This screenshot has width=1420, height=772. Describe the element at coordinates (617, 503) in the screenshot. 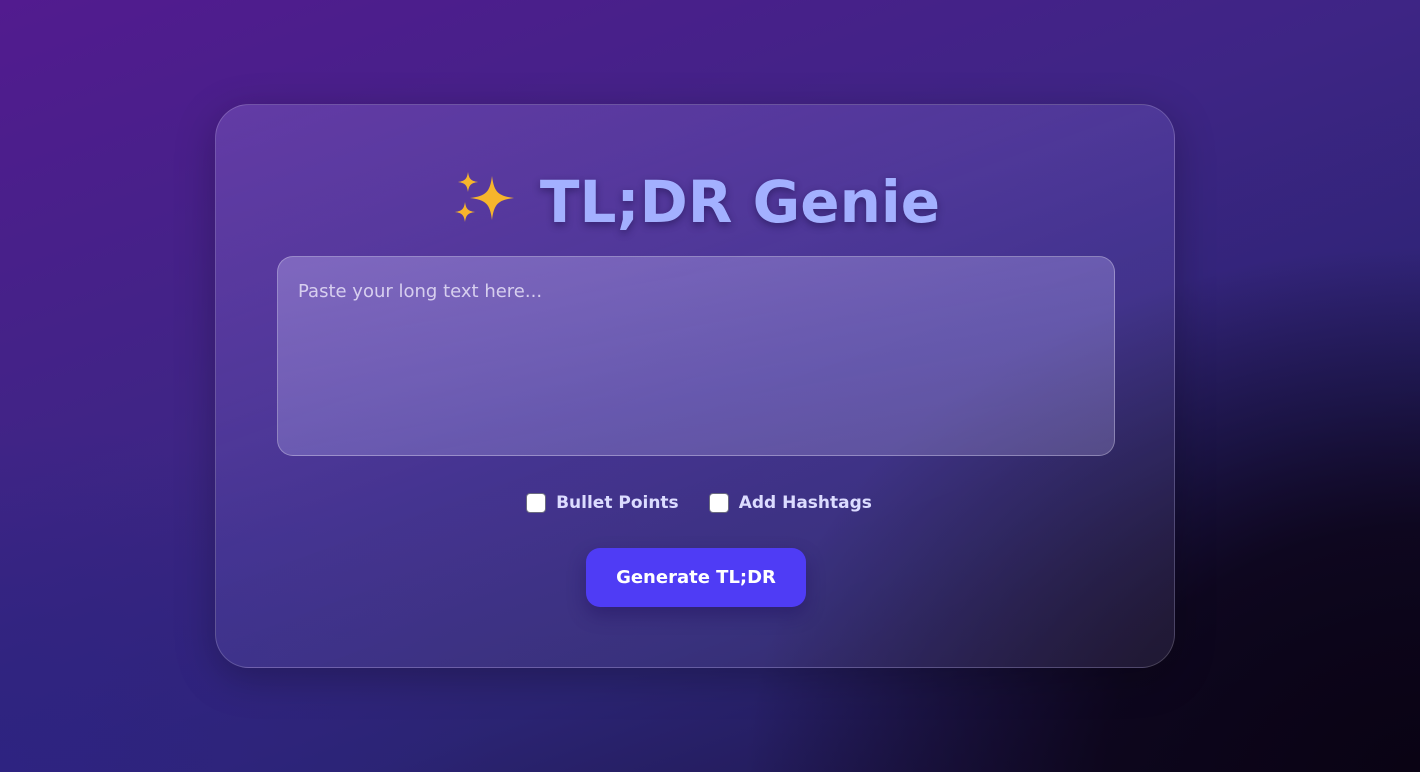

I see `bullet-points-label: Bullet Points` at that location.